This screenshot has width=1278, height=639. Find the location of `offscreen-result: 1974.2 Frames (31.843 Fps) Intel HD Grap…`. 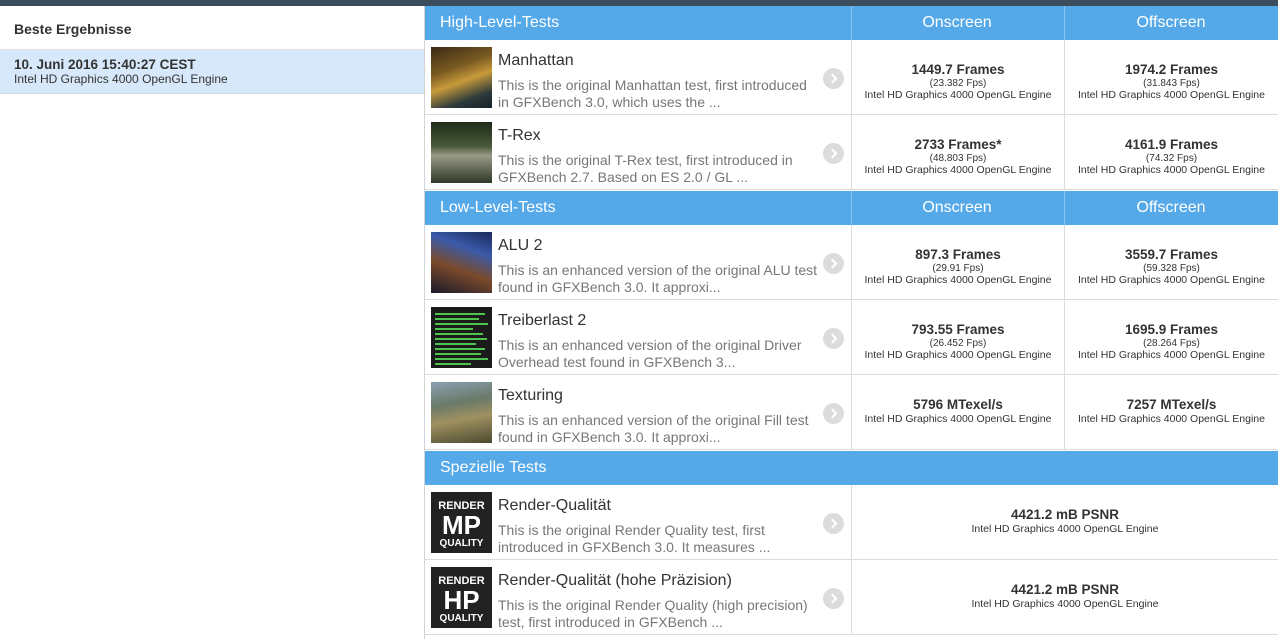

offscreen-result: 1974.2 Frames (31.843 Fps) Intel HD Grap… is located at coordinates (1171, 77).